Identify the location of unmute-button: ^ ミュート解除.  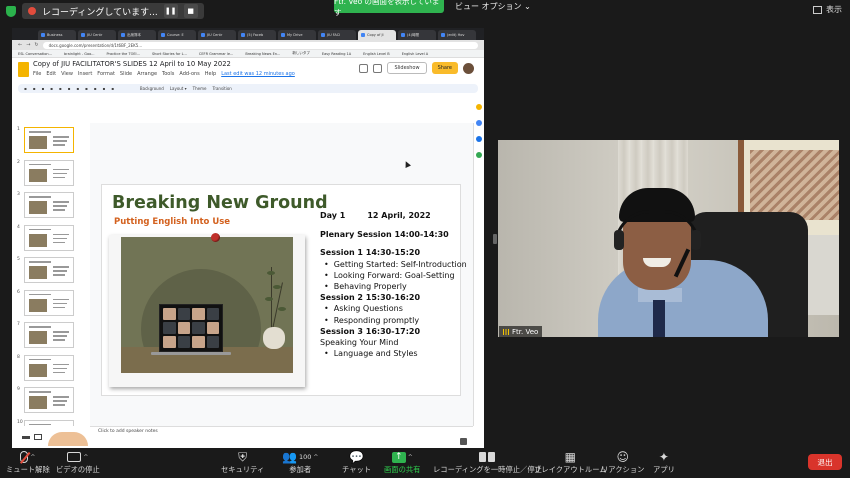
(28, 464).